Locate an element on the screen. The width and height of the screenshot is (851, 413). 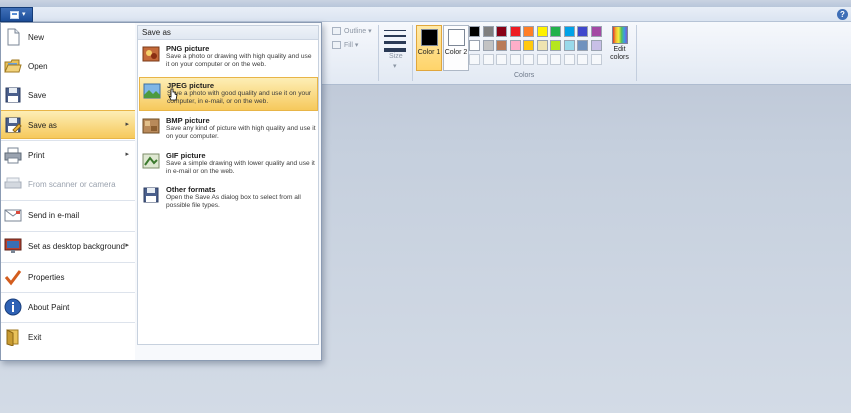
mouse-pointer-icon is located at coordinates (173, 94).